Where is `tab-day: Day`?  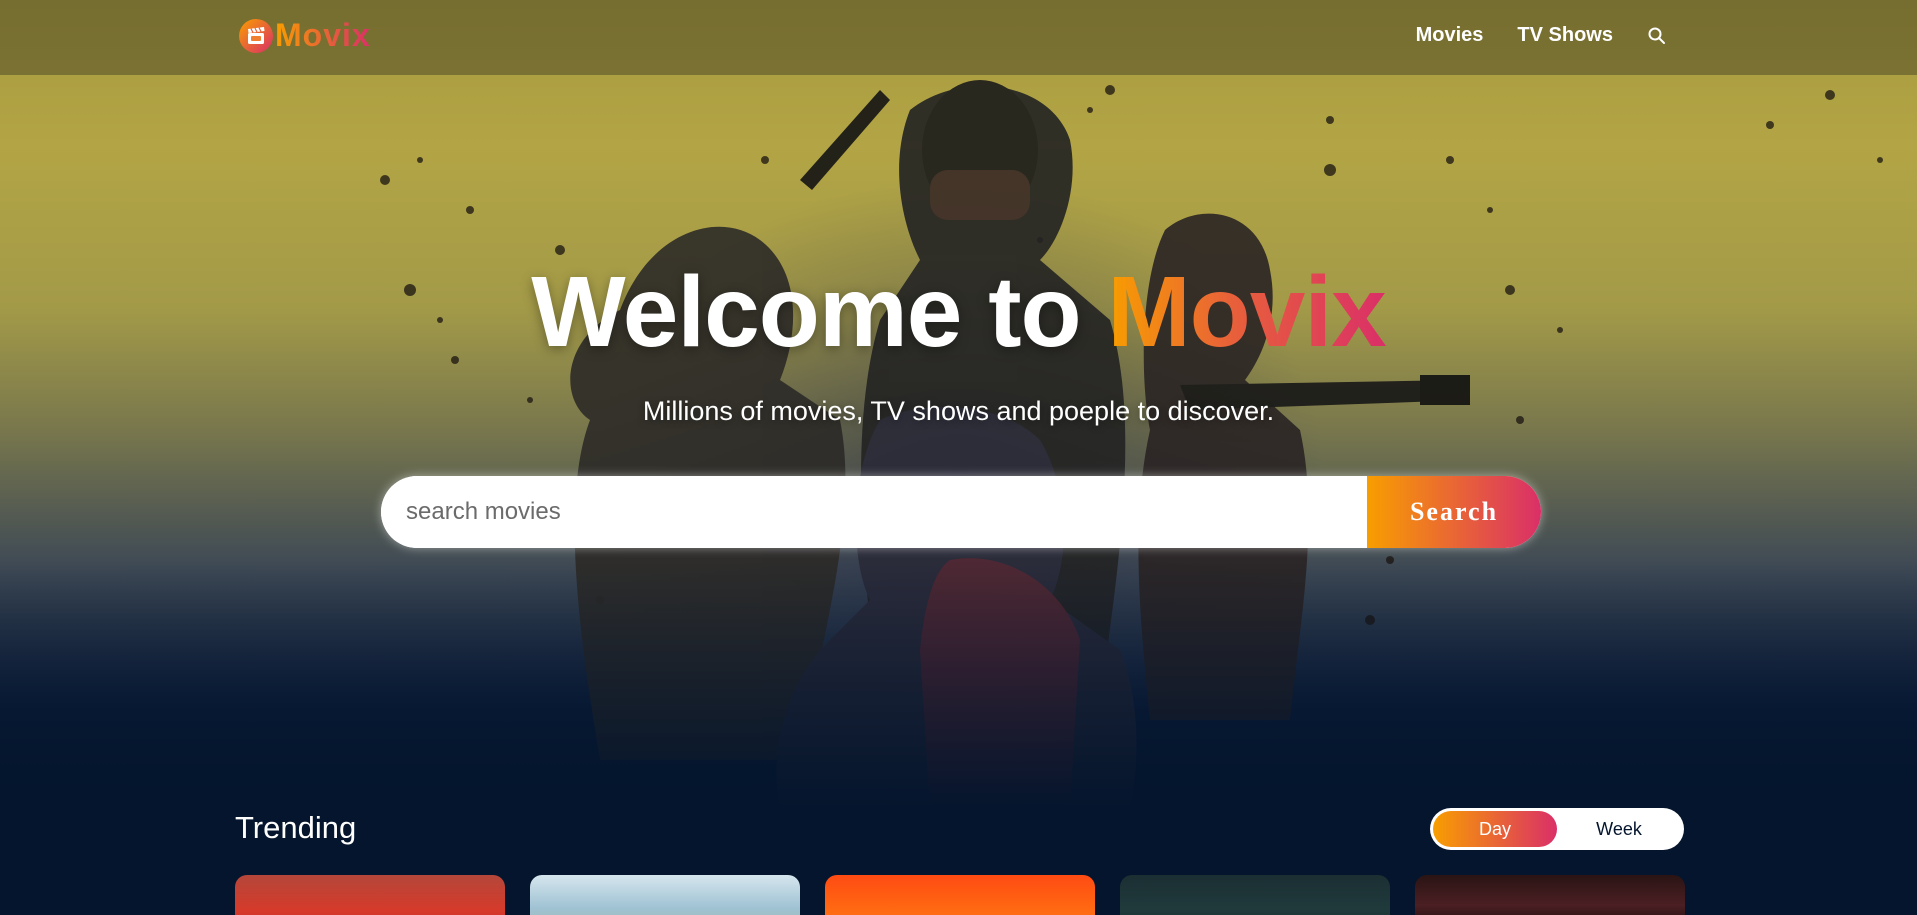 tab-day: Day is located at coordinates (1495, 829).